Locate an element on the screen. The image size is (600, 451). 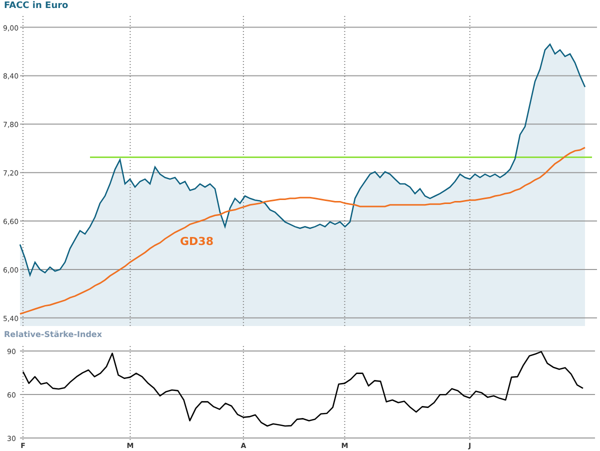
chart-title: Relative-Stärke-Index is located at coordinates (53, 335).